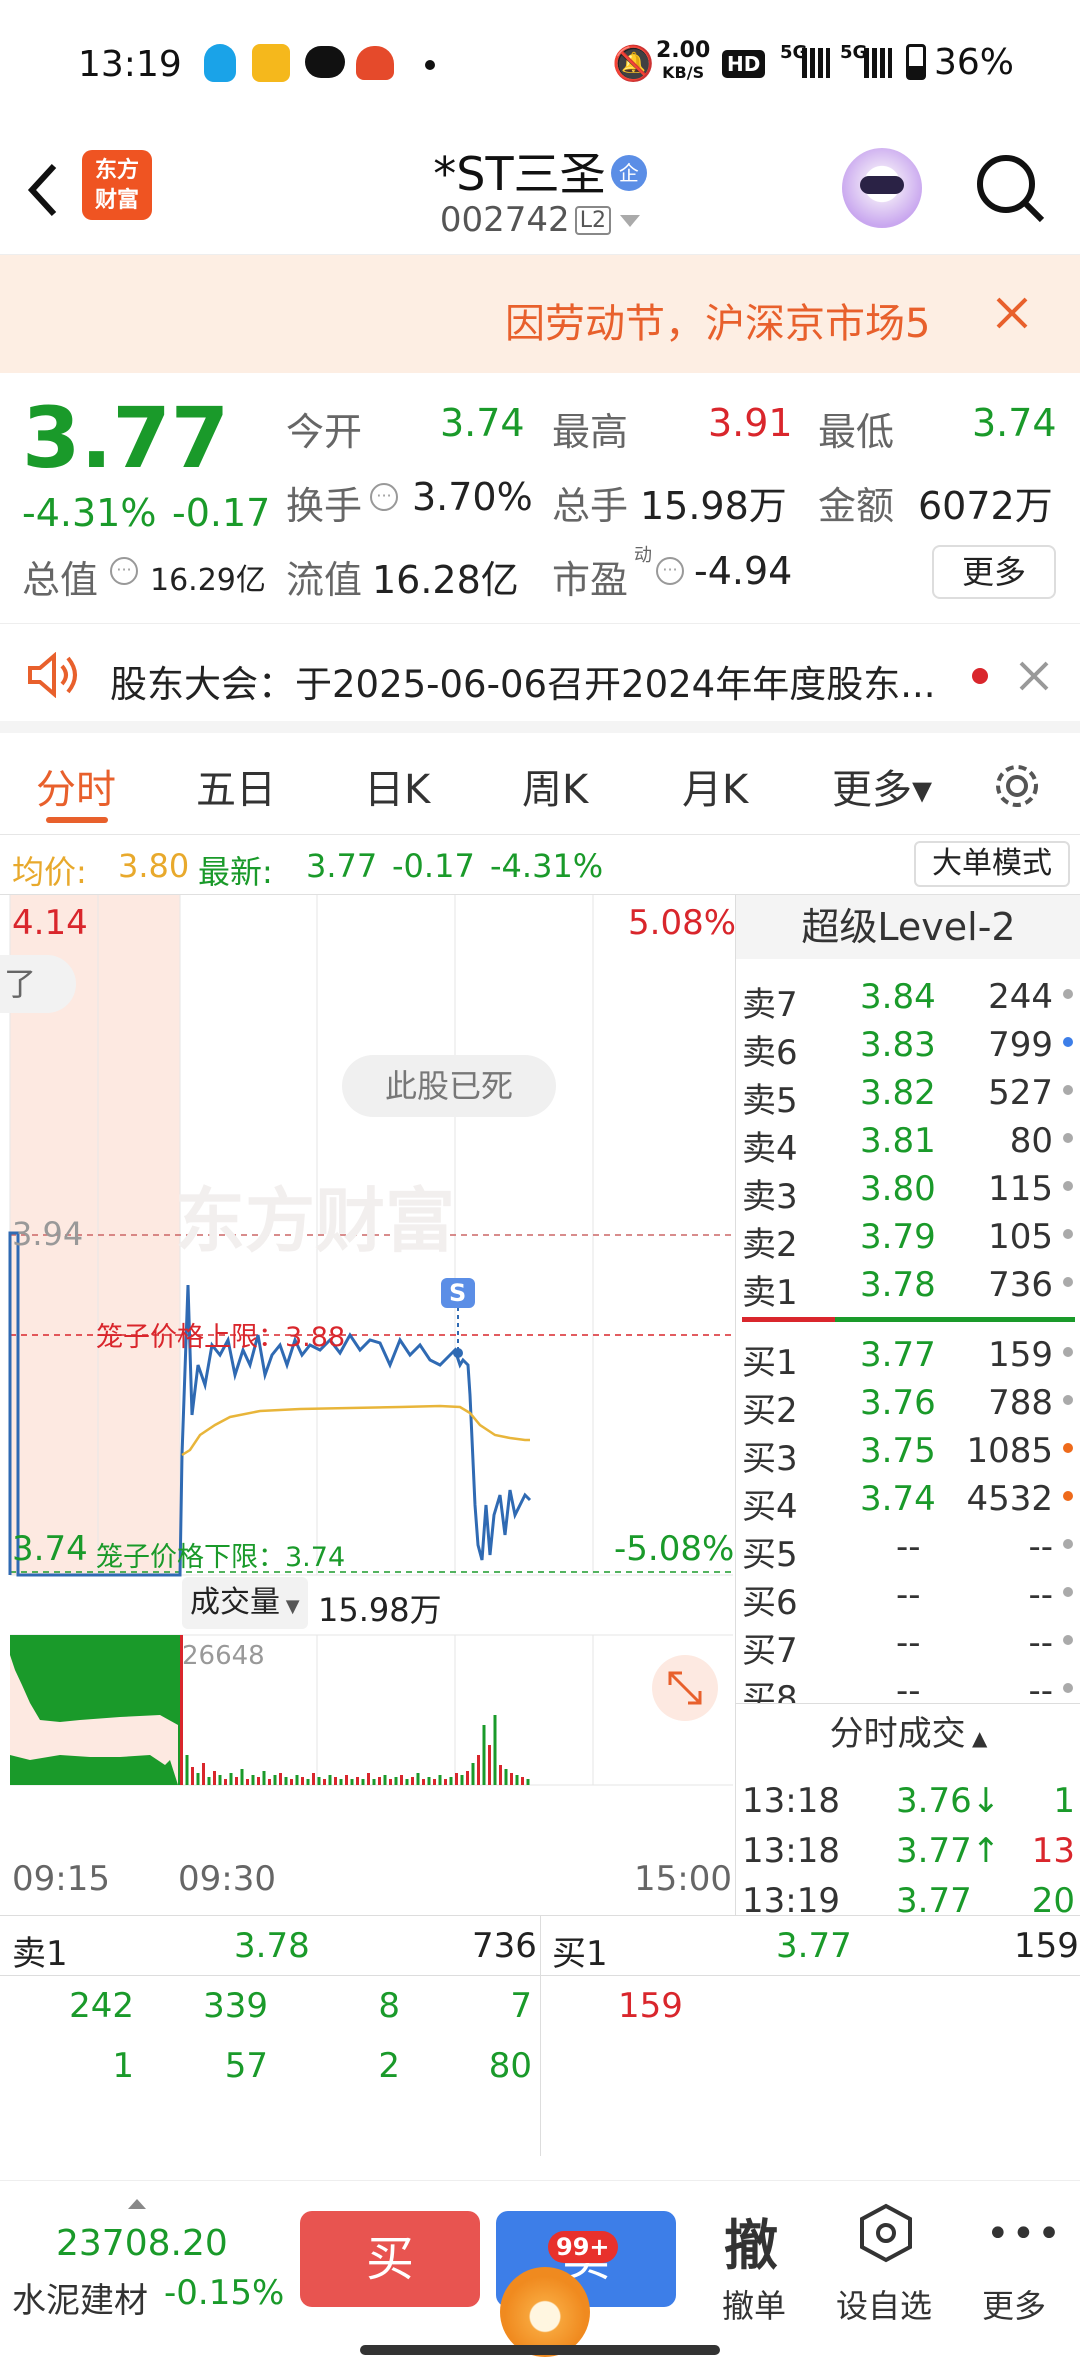 The width and height of the screenshot is (1080, 2376). What do you see at coordinates (882, 188) in the screenshot?
I see `robot-assistant-icon` at bounding box center [882, 188].